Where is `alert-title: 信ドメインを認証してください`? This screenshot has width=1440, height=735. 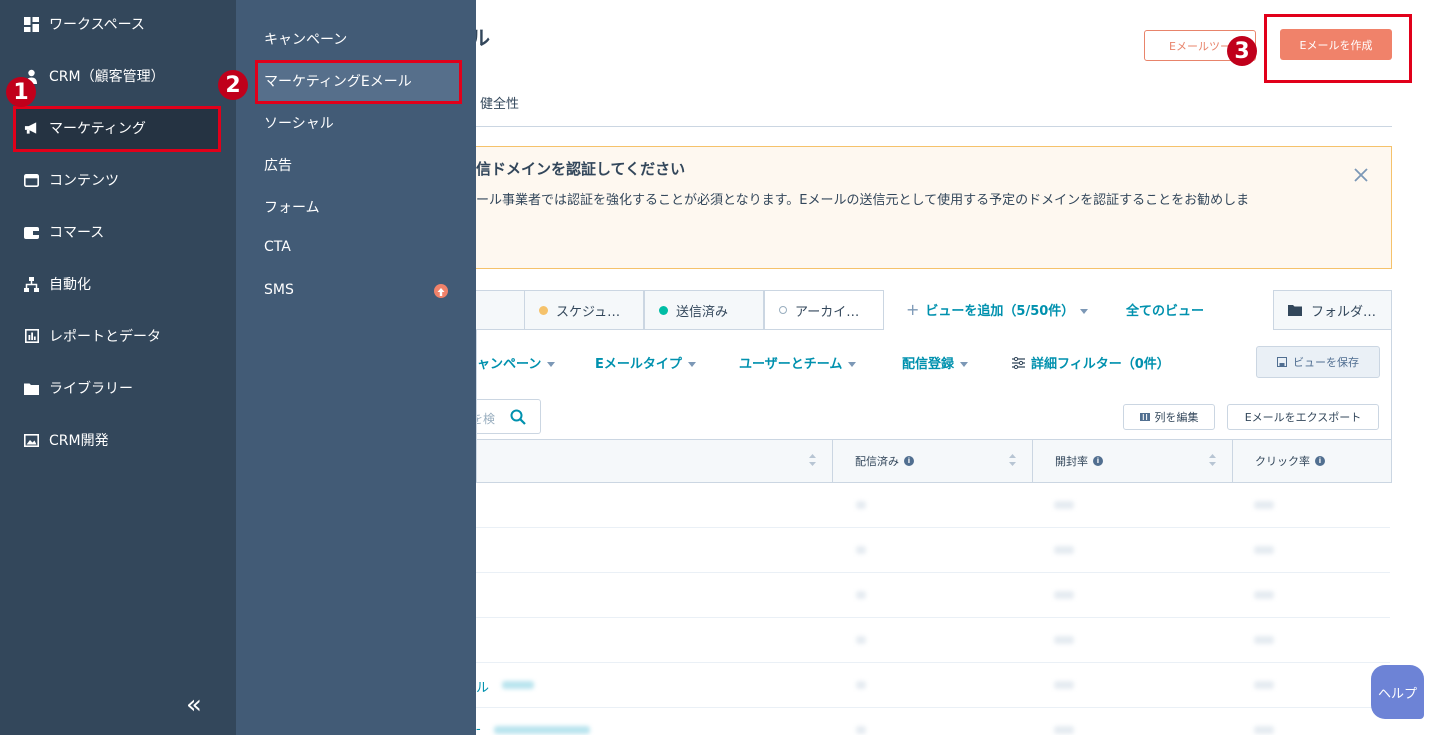
alert-title: 信ドメインを認証してください is located at coordinates (581, 169).